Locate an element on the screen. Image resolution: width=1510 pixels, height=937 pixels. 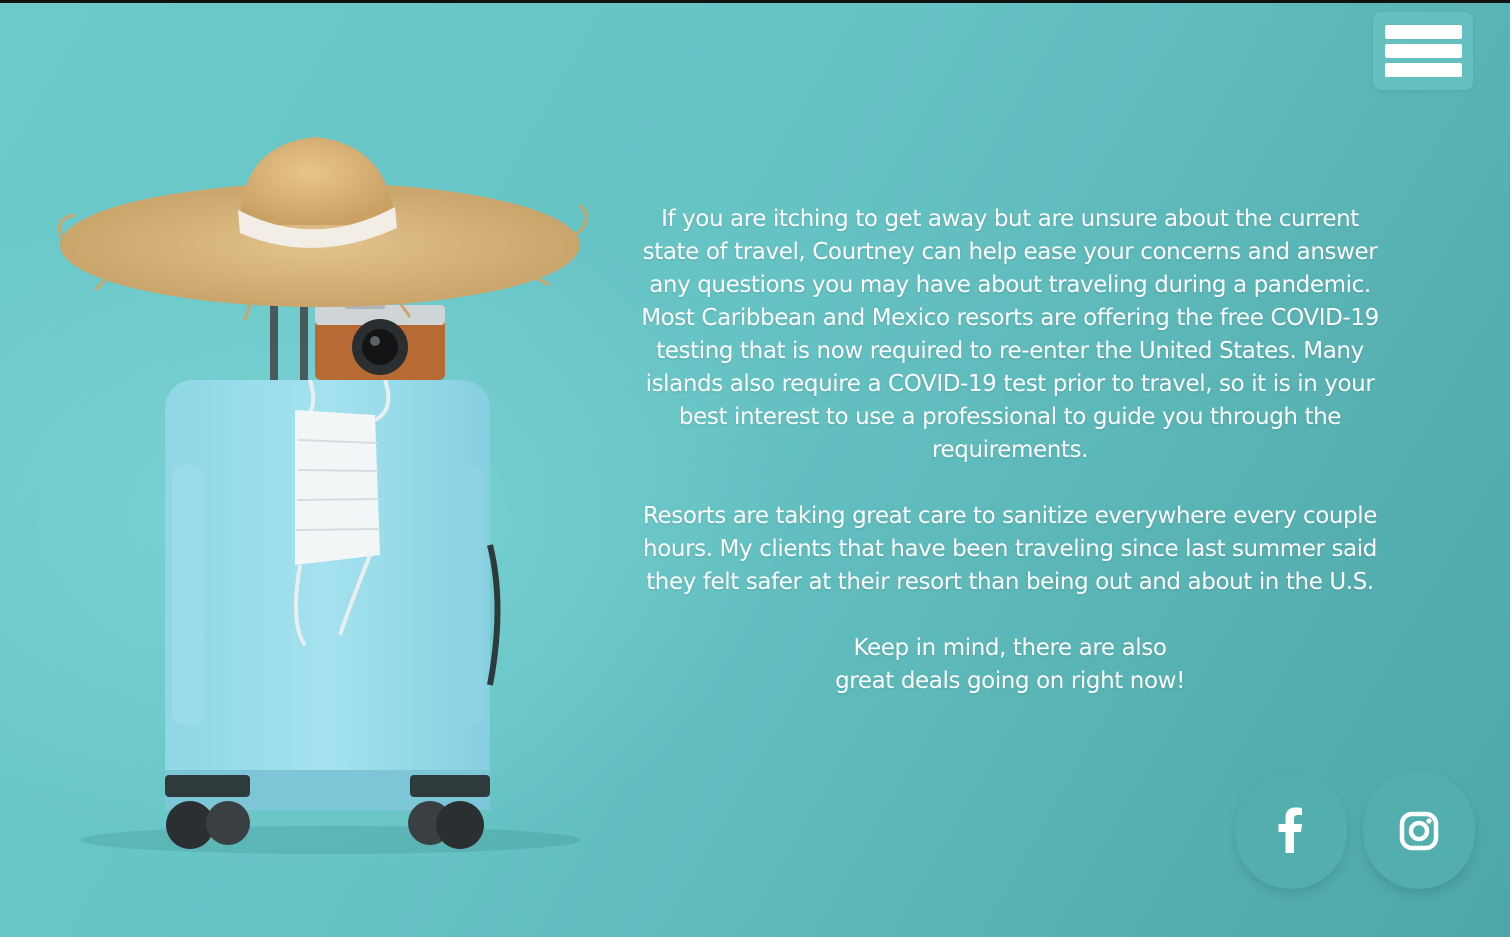
deals-line-2: great deals going on right now! is located at coordinates (1010, 681).